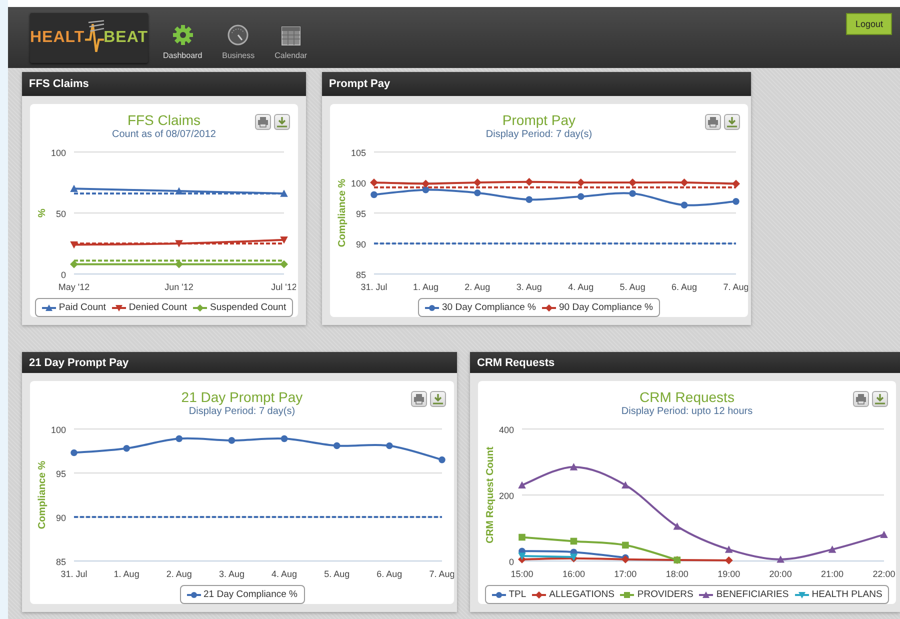  Describe the element at coordinates (61, 214) in the screenshot. I see `axis-label: 50` at that location.